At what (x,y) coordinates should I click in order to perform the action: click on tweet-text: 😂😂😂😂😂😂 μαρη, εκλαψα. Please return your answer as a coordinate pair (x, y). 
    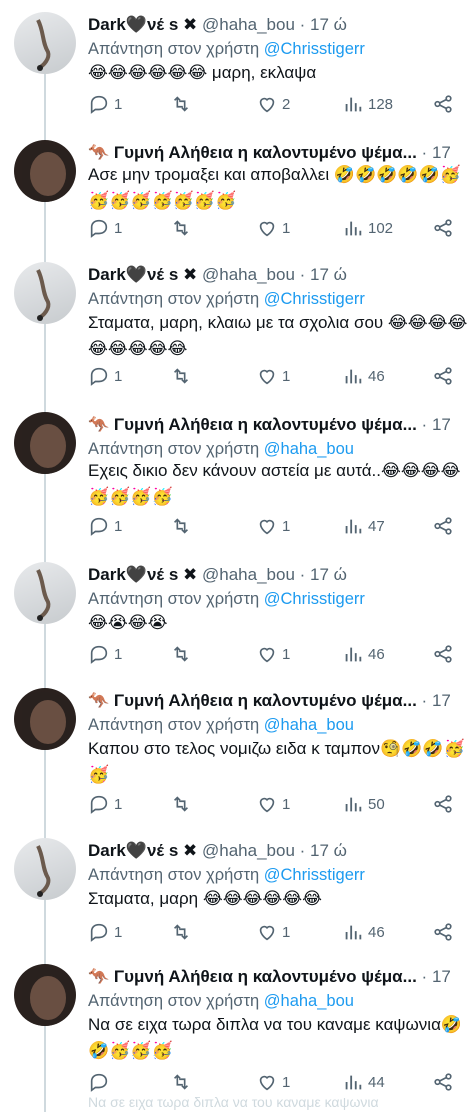
    Looking at the image, I should click on (202, 72).